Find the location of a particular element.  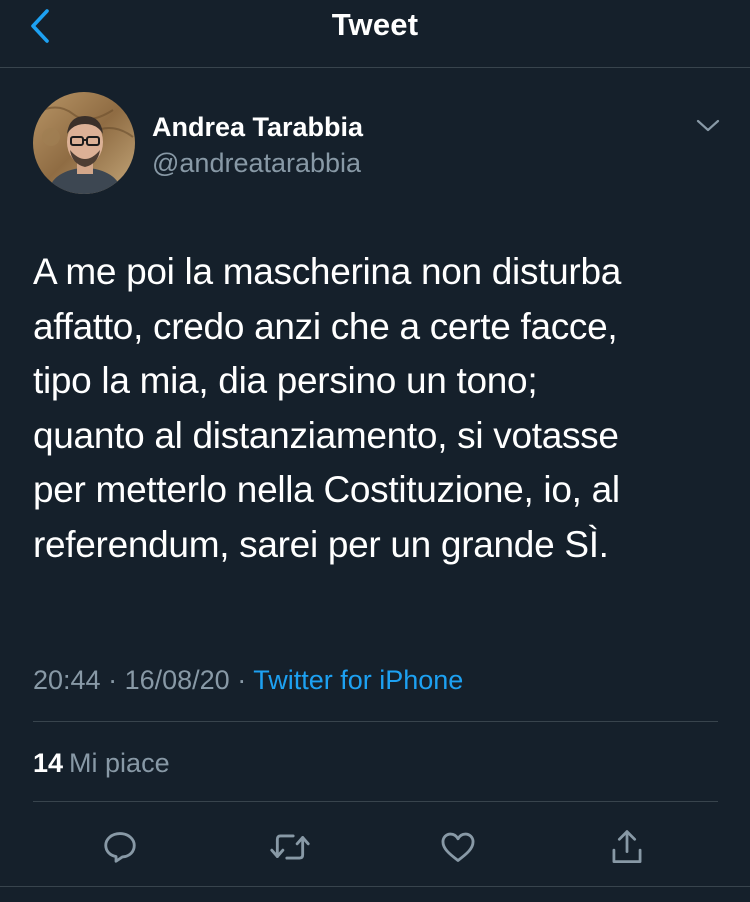

likes-stat: 14 Mi piace is located at coordinates (101, 763).